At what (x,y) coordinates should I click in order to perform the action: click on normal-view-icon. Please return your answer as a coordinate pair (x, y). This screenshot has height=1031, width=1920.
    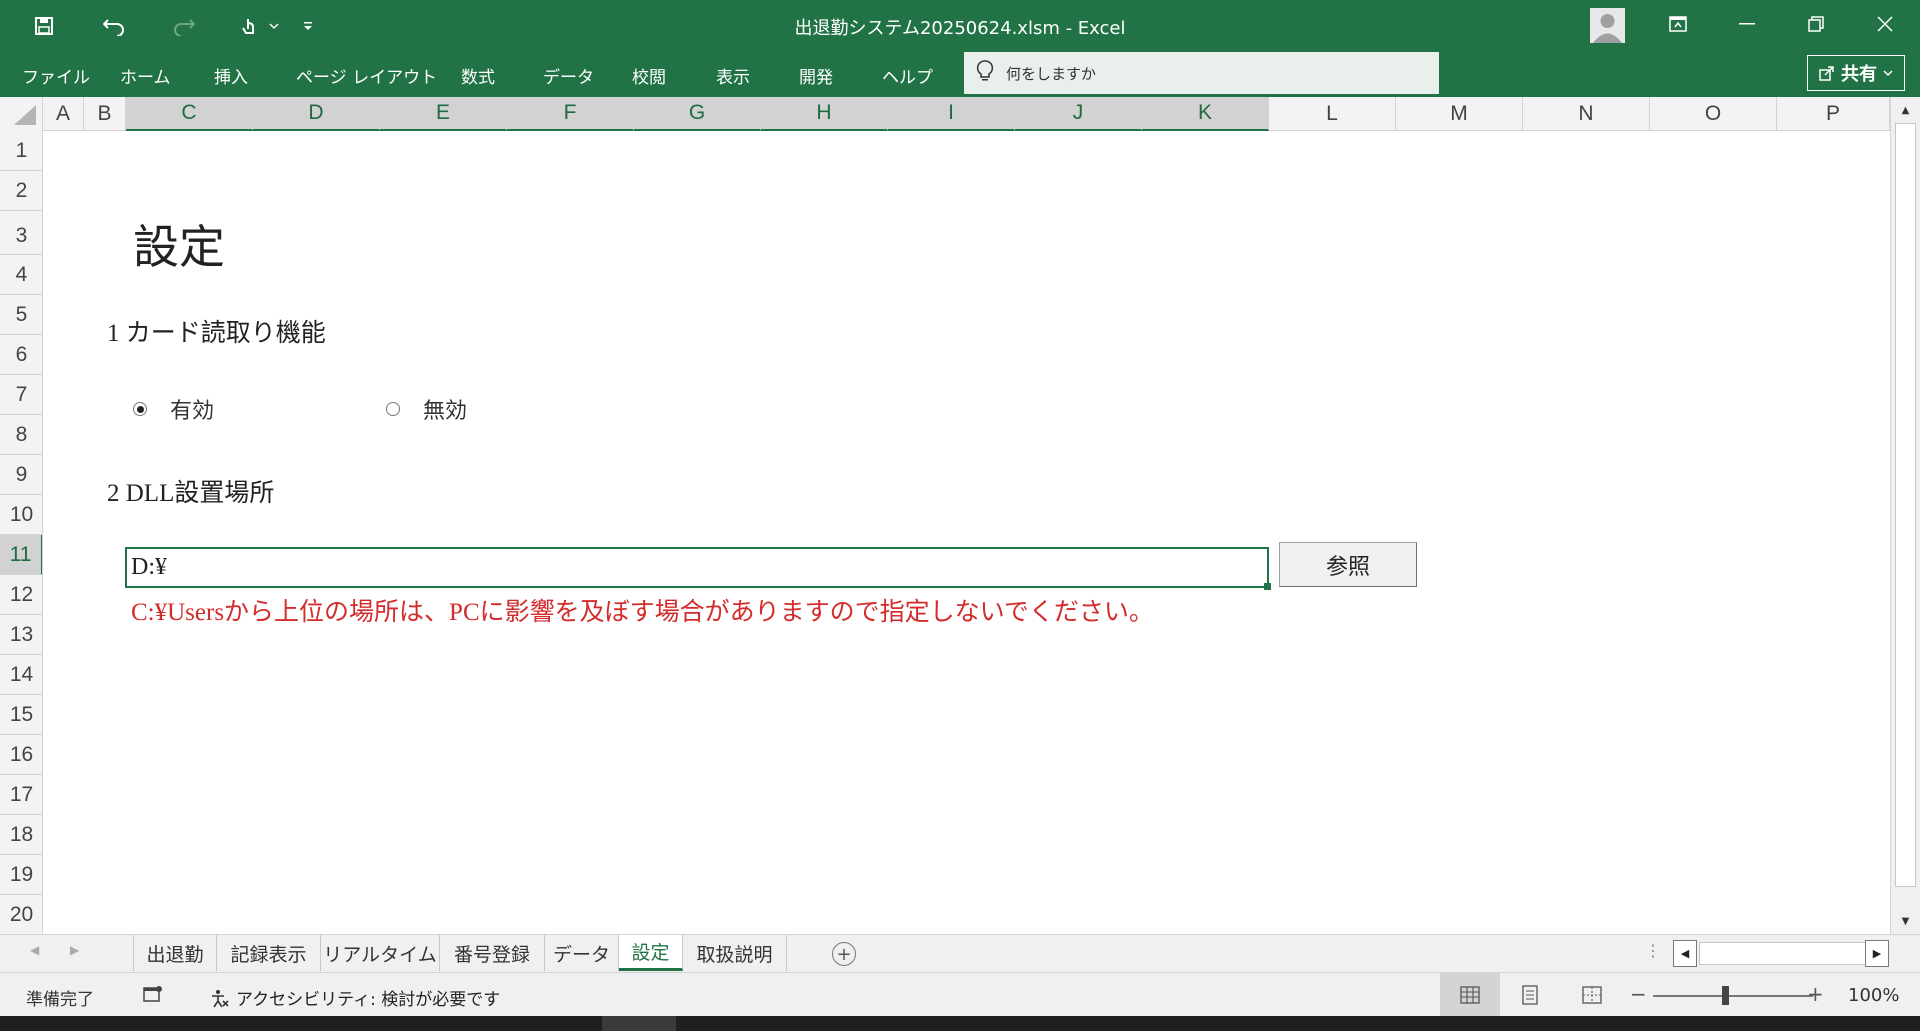
    Looking at the image, I should click on (1470, 995).